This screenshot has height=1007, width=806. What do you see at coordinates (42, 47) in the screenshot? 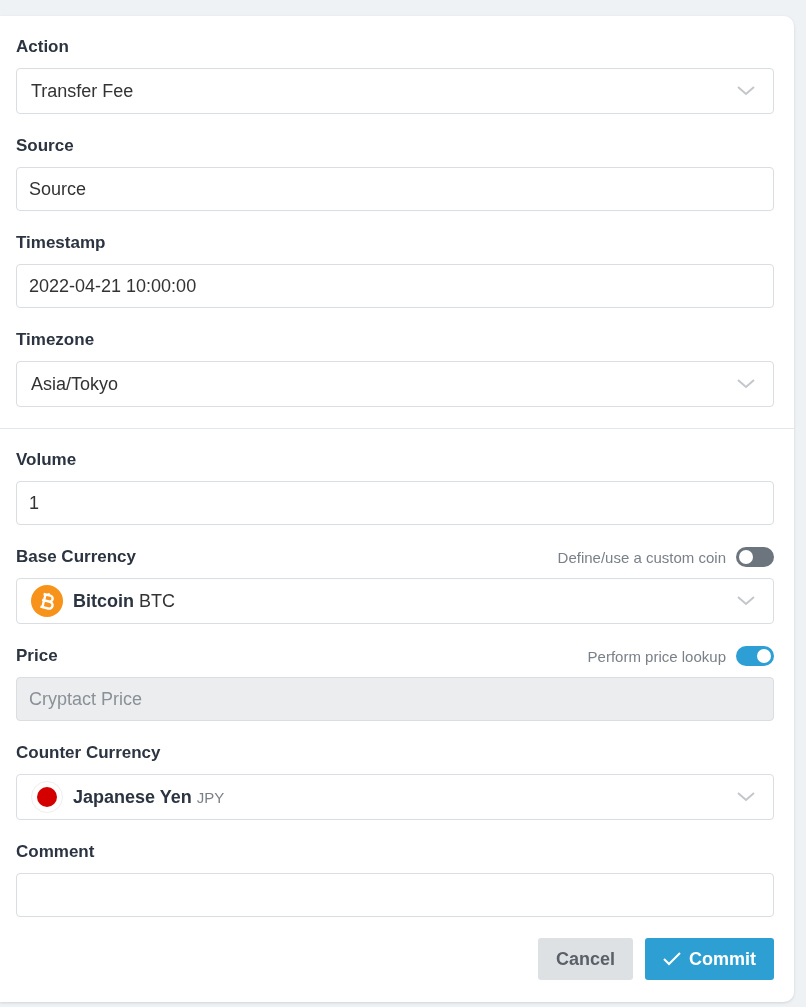
I see `field-label: Action` at bounding box center [42, 47].